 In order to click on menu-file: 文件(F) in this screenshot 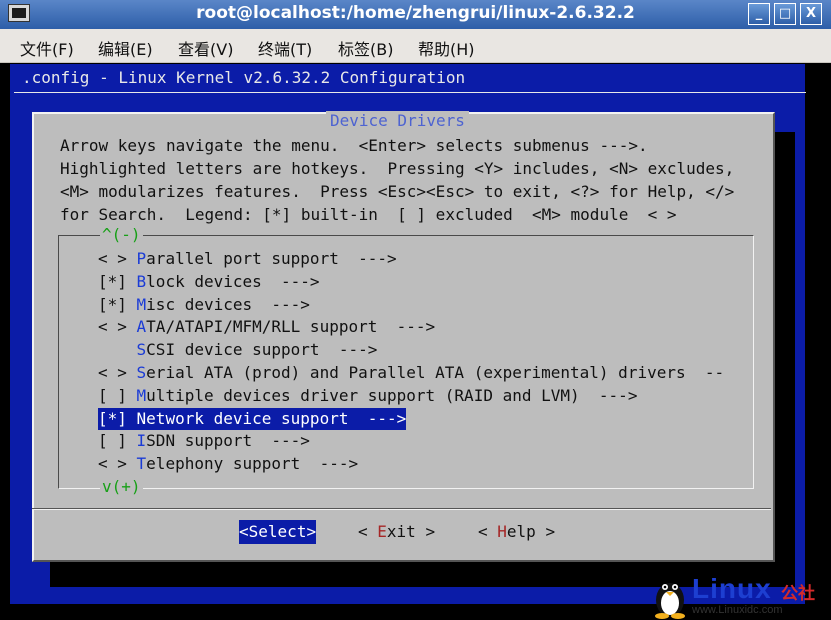, I will do `click(47, 48)`.